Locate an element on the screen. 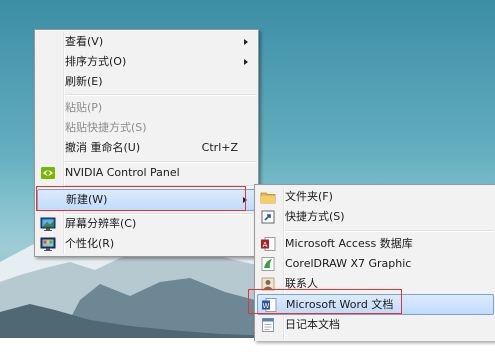 The image size is (495, 355). screen-resolution-icon is located at coordinates (48, 224).